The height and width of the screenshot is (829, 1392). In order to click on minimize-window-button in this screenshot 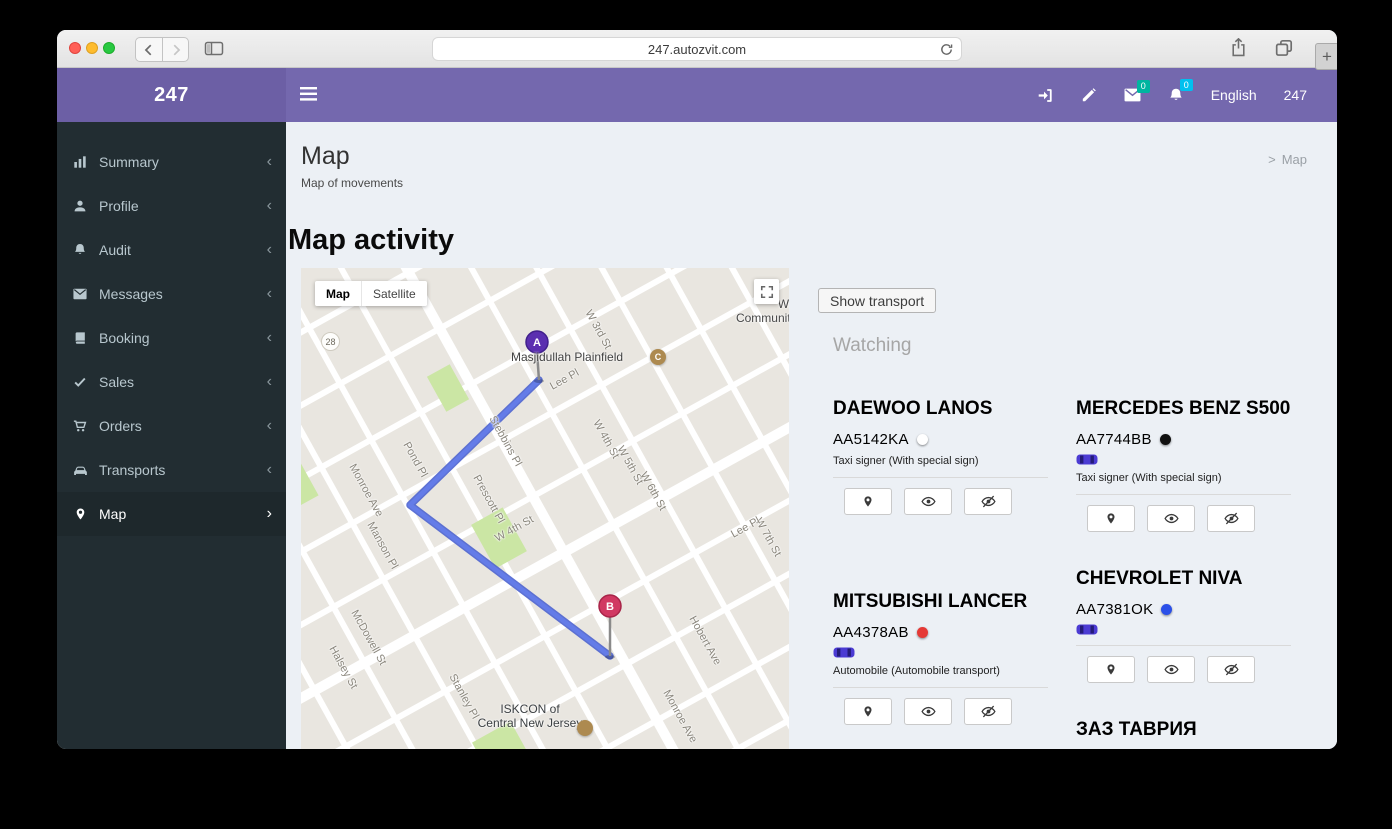, I will do `click(92, 48)`.